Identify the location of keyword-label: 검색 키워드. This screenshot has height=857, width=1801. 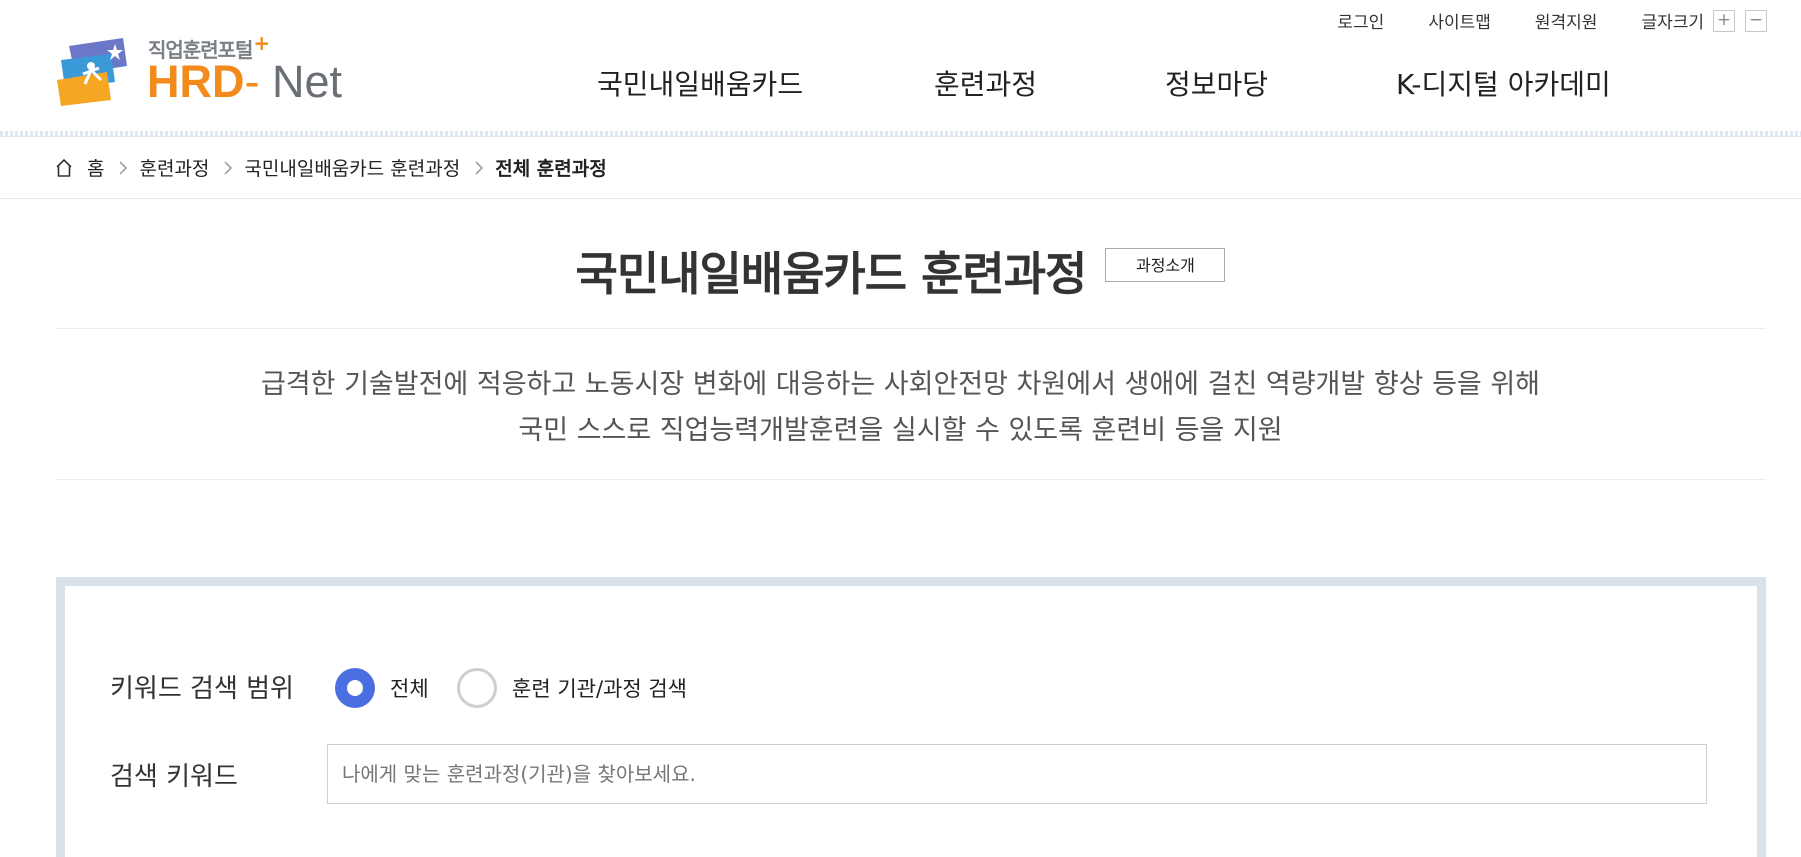
(174, 777).